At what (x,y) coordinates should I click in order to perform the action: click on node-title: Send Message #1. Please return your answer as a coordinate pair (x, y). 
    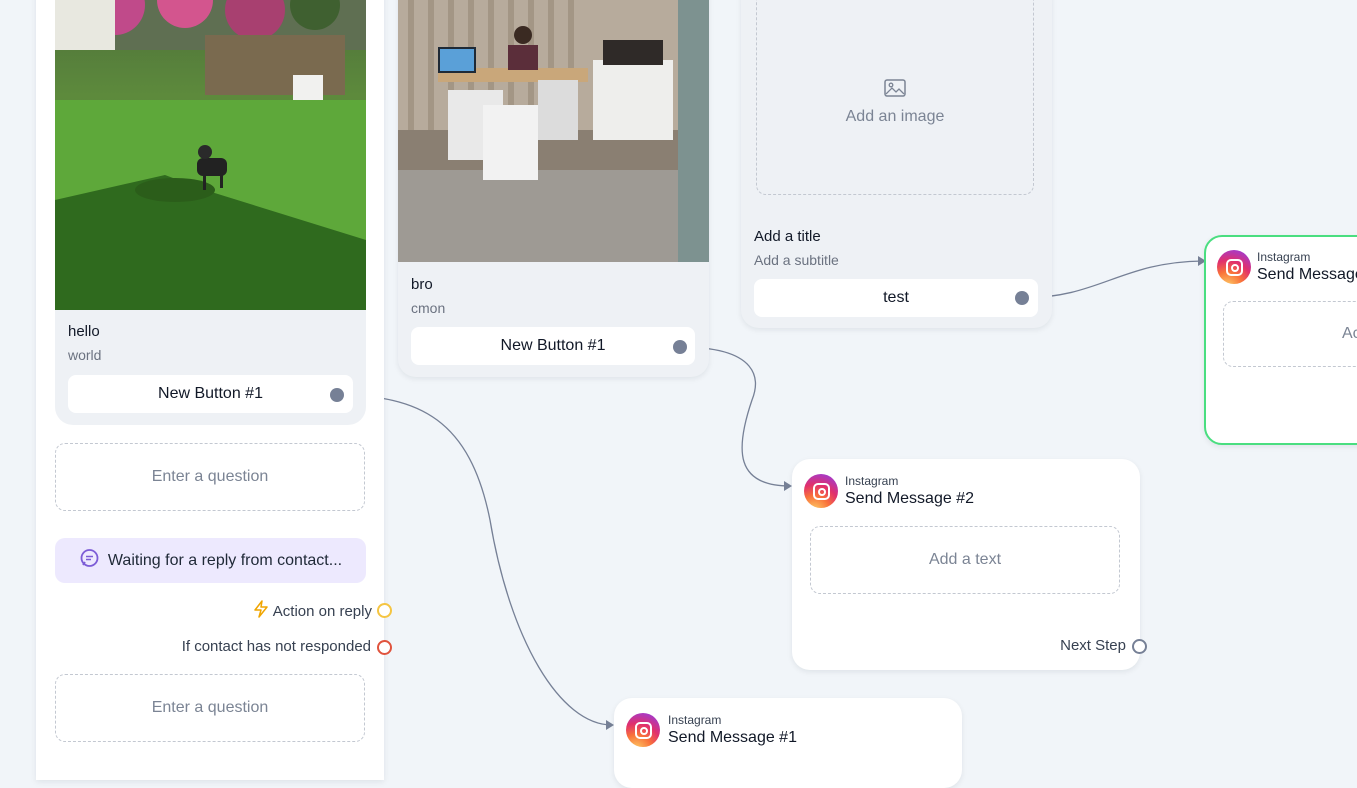
    Looking at the image, I should click on (732, 737).